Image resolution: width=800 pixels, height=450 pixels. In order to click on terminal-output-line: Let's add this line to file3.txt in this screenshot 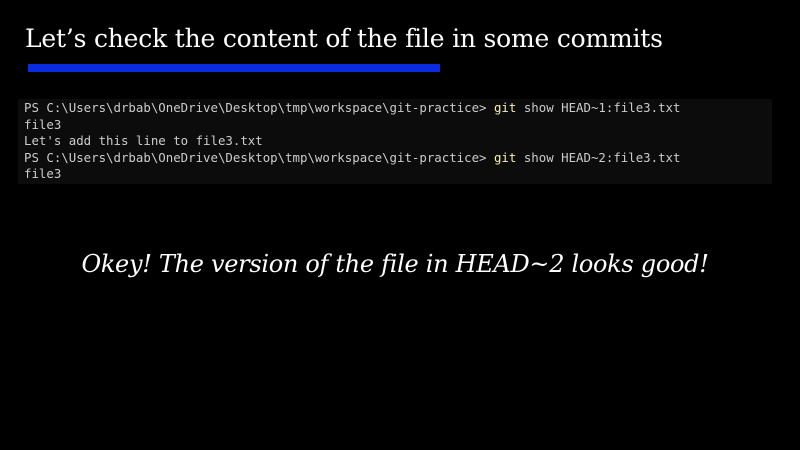, I will do `click(143, 141)`.